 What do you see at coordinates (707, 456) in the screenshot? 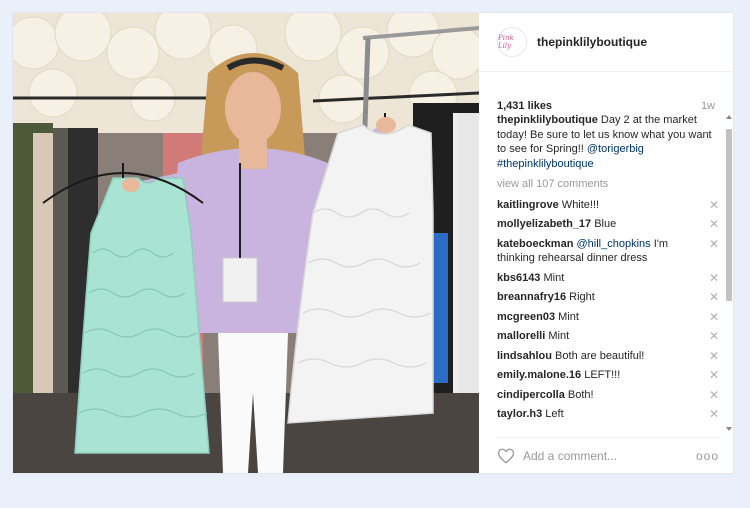
I see `more-options-icon: ooo` at bounding box center [707, 456].